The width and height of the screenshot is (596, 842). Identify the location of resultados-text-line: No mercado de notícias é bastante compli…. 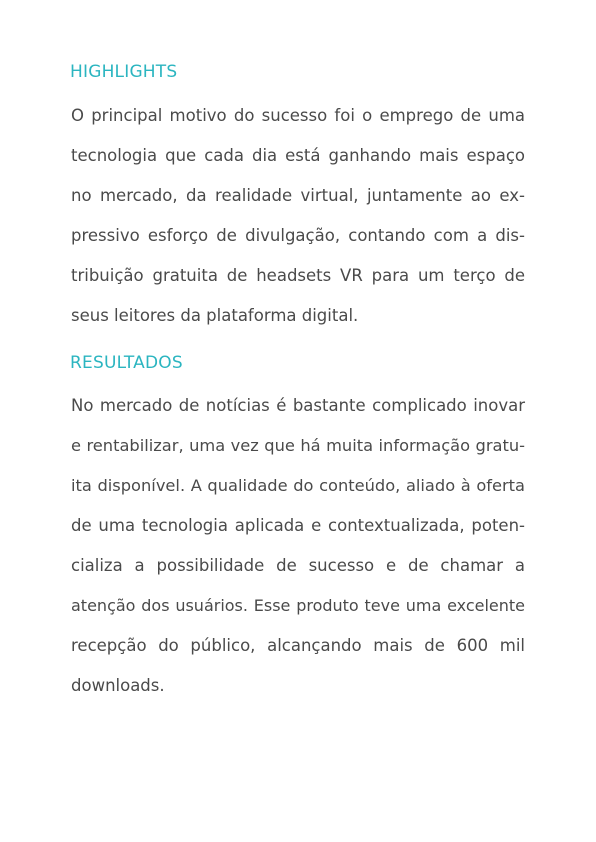
(298, 405).